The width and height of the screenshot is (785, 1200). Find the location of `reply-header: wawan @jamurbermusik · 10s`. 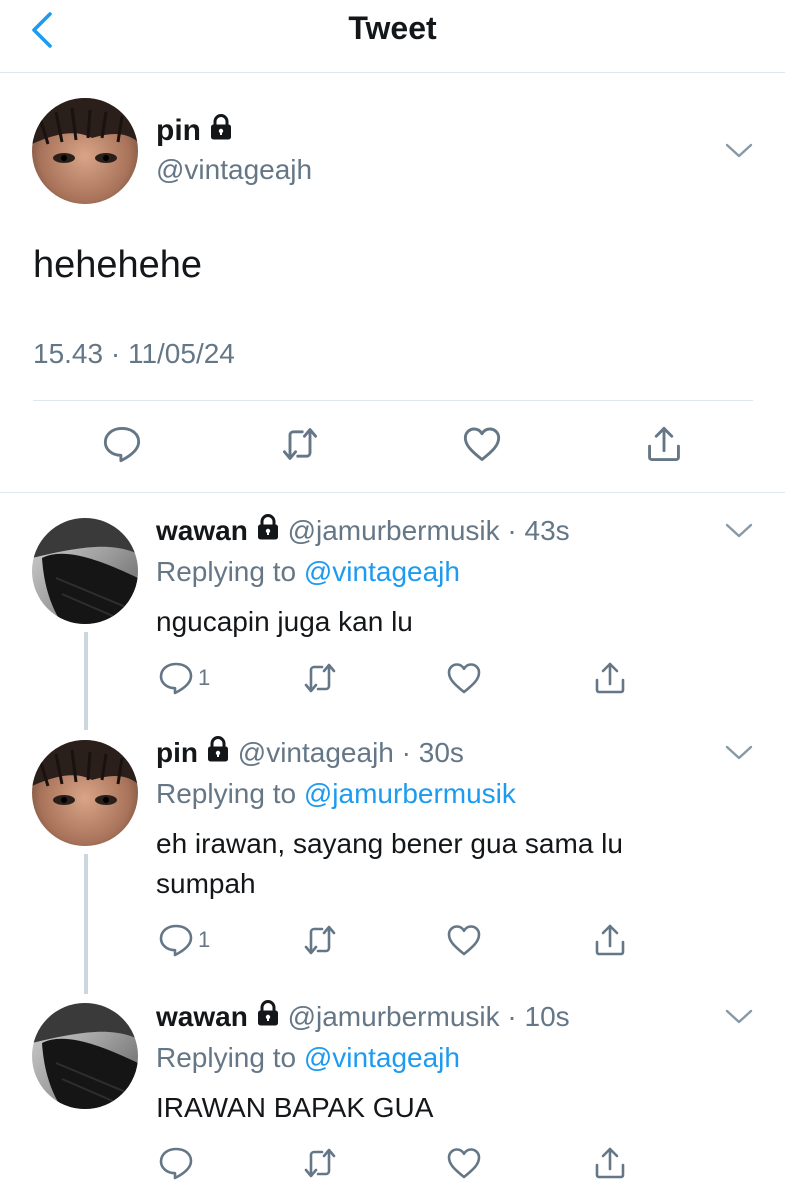

reply-header: wawan @jamurbermusik · 10s is located at coordinates (363, 1016).